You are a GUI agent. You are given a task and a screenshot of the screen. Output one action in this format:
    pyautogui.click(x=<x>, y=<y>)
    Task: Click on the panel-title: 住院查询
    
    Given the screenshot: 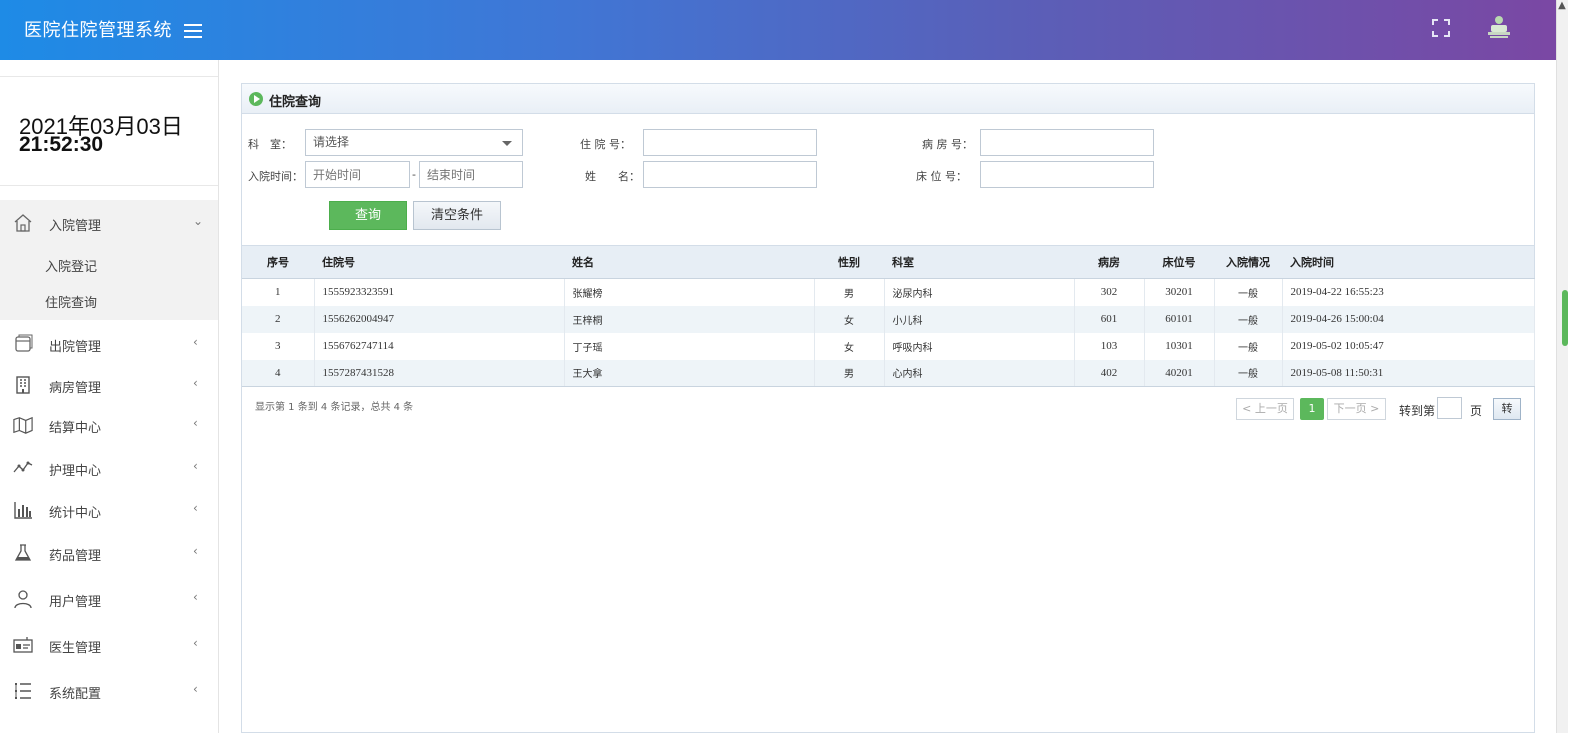 What is the action you would take?
    pyautogui.click(x=295, y=102)
    